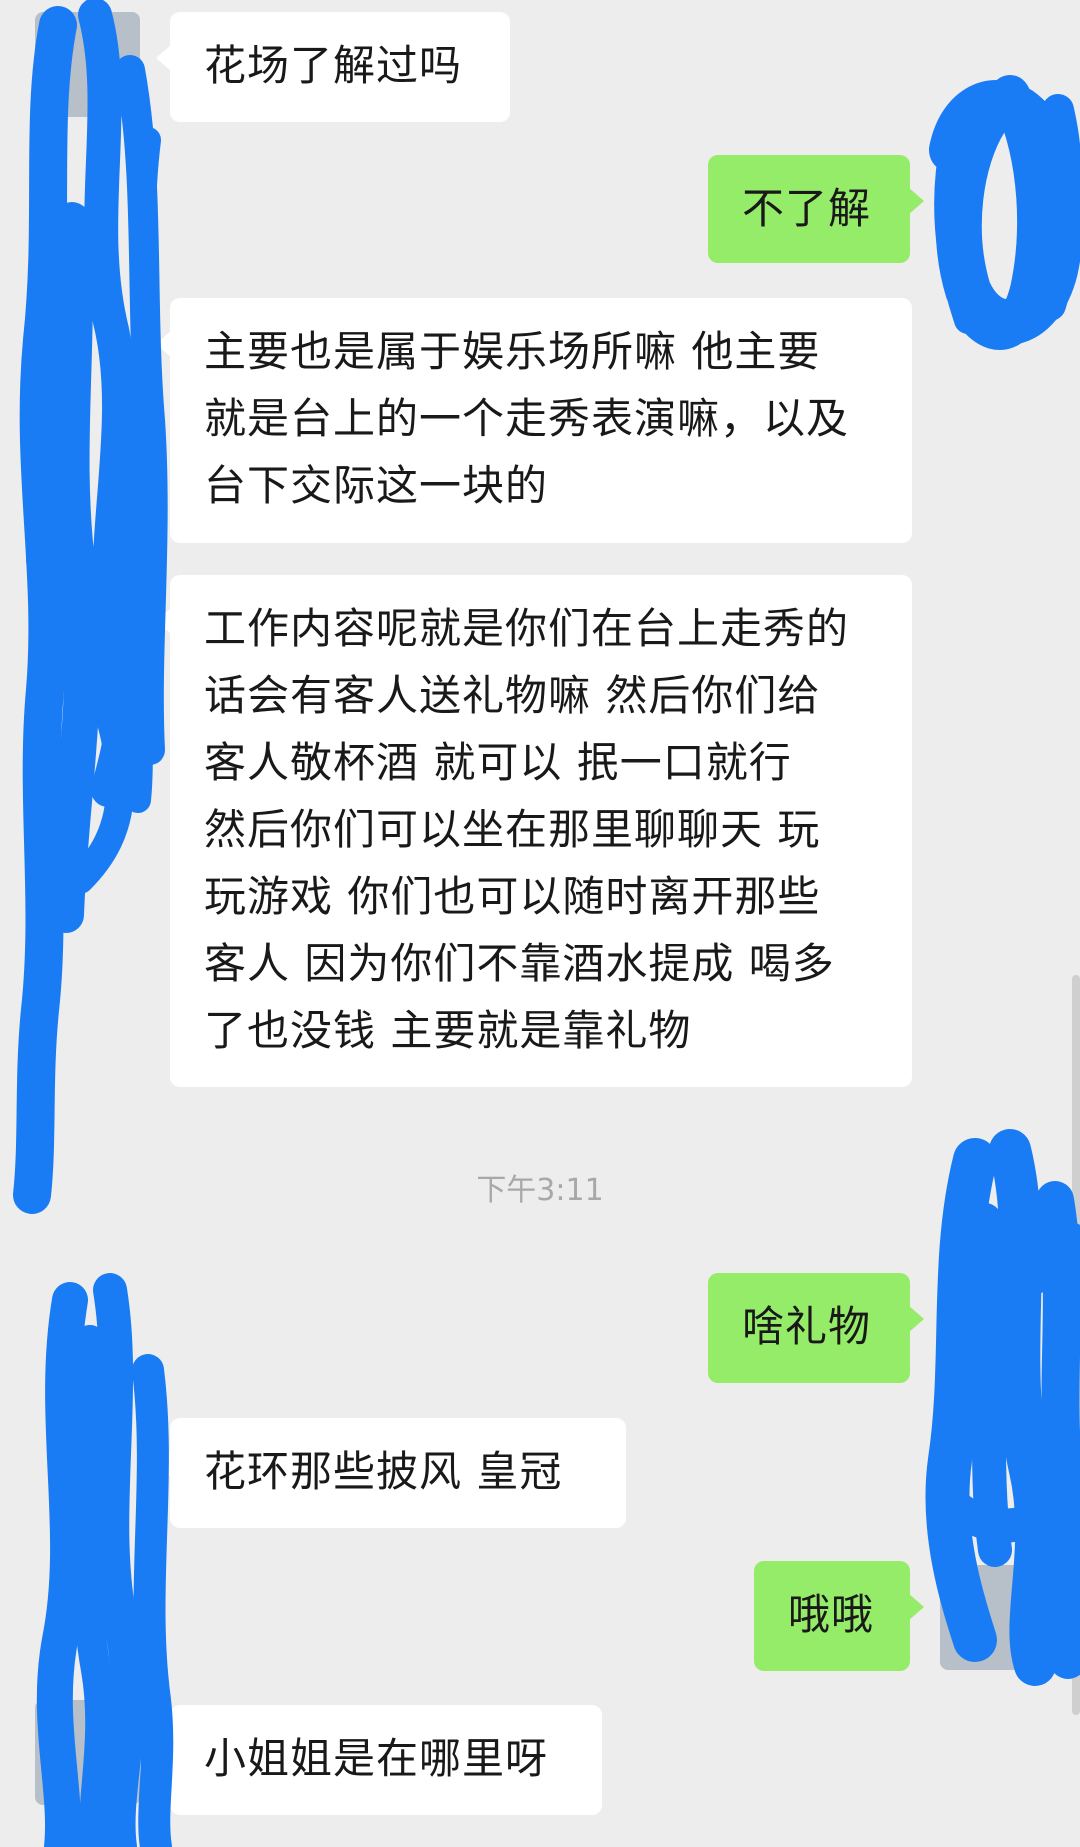 The width and height of the screenshot is (1080, 1847). I want to click on message-bubble-outgoing: 啥礼物, so click(816, 1328).